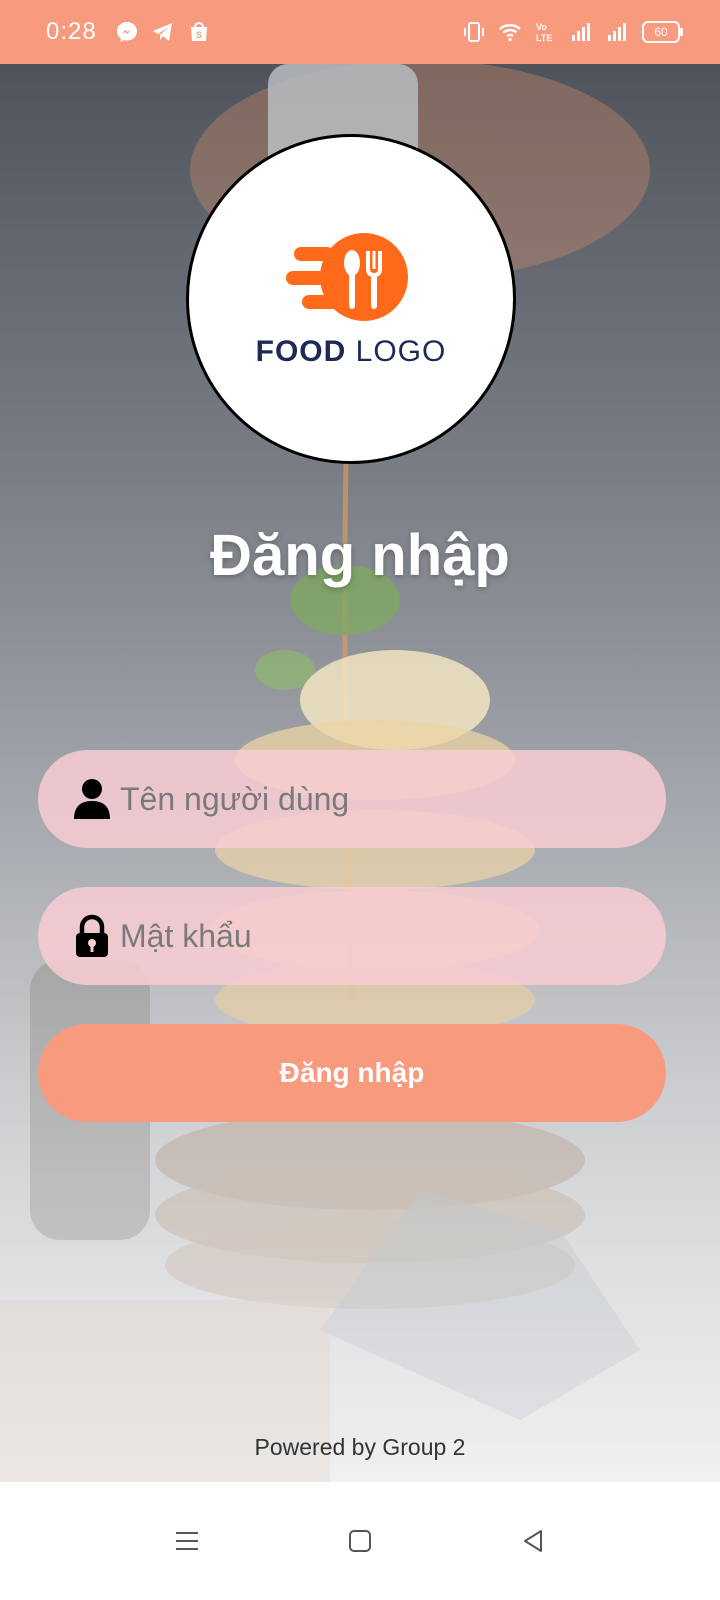 Image resolution: width=720 pixels, height=1600 pixels. Describe the element at coordinates (199, 35) in the screenshot. I see `svg-text: S` at that location.